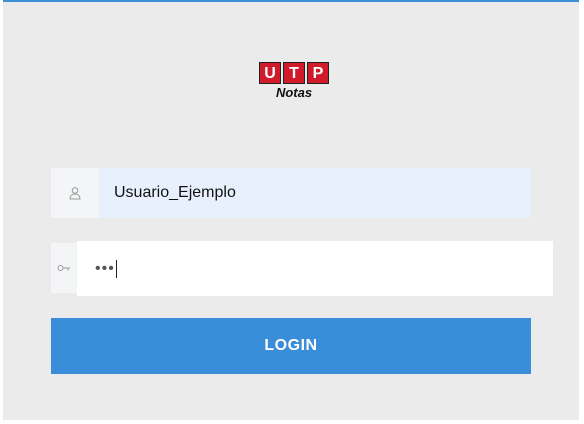  I want to click on username-row, so click(291, 193).